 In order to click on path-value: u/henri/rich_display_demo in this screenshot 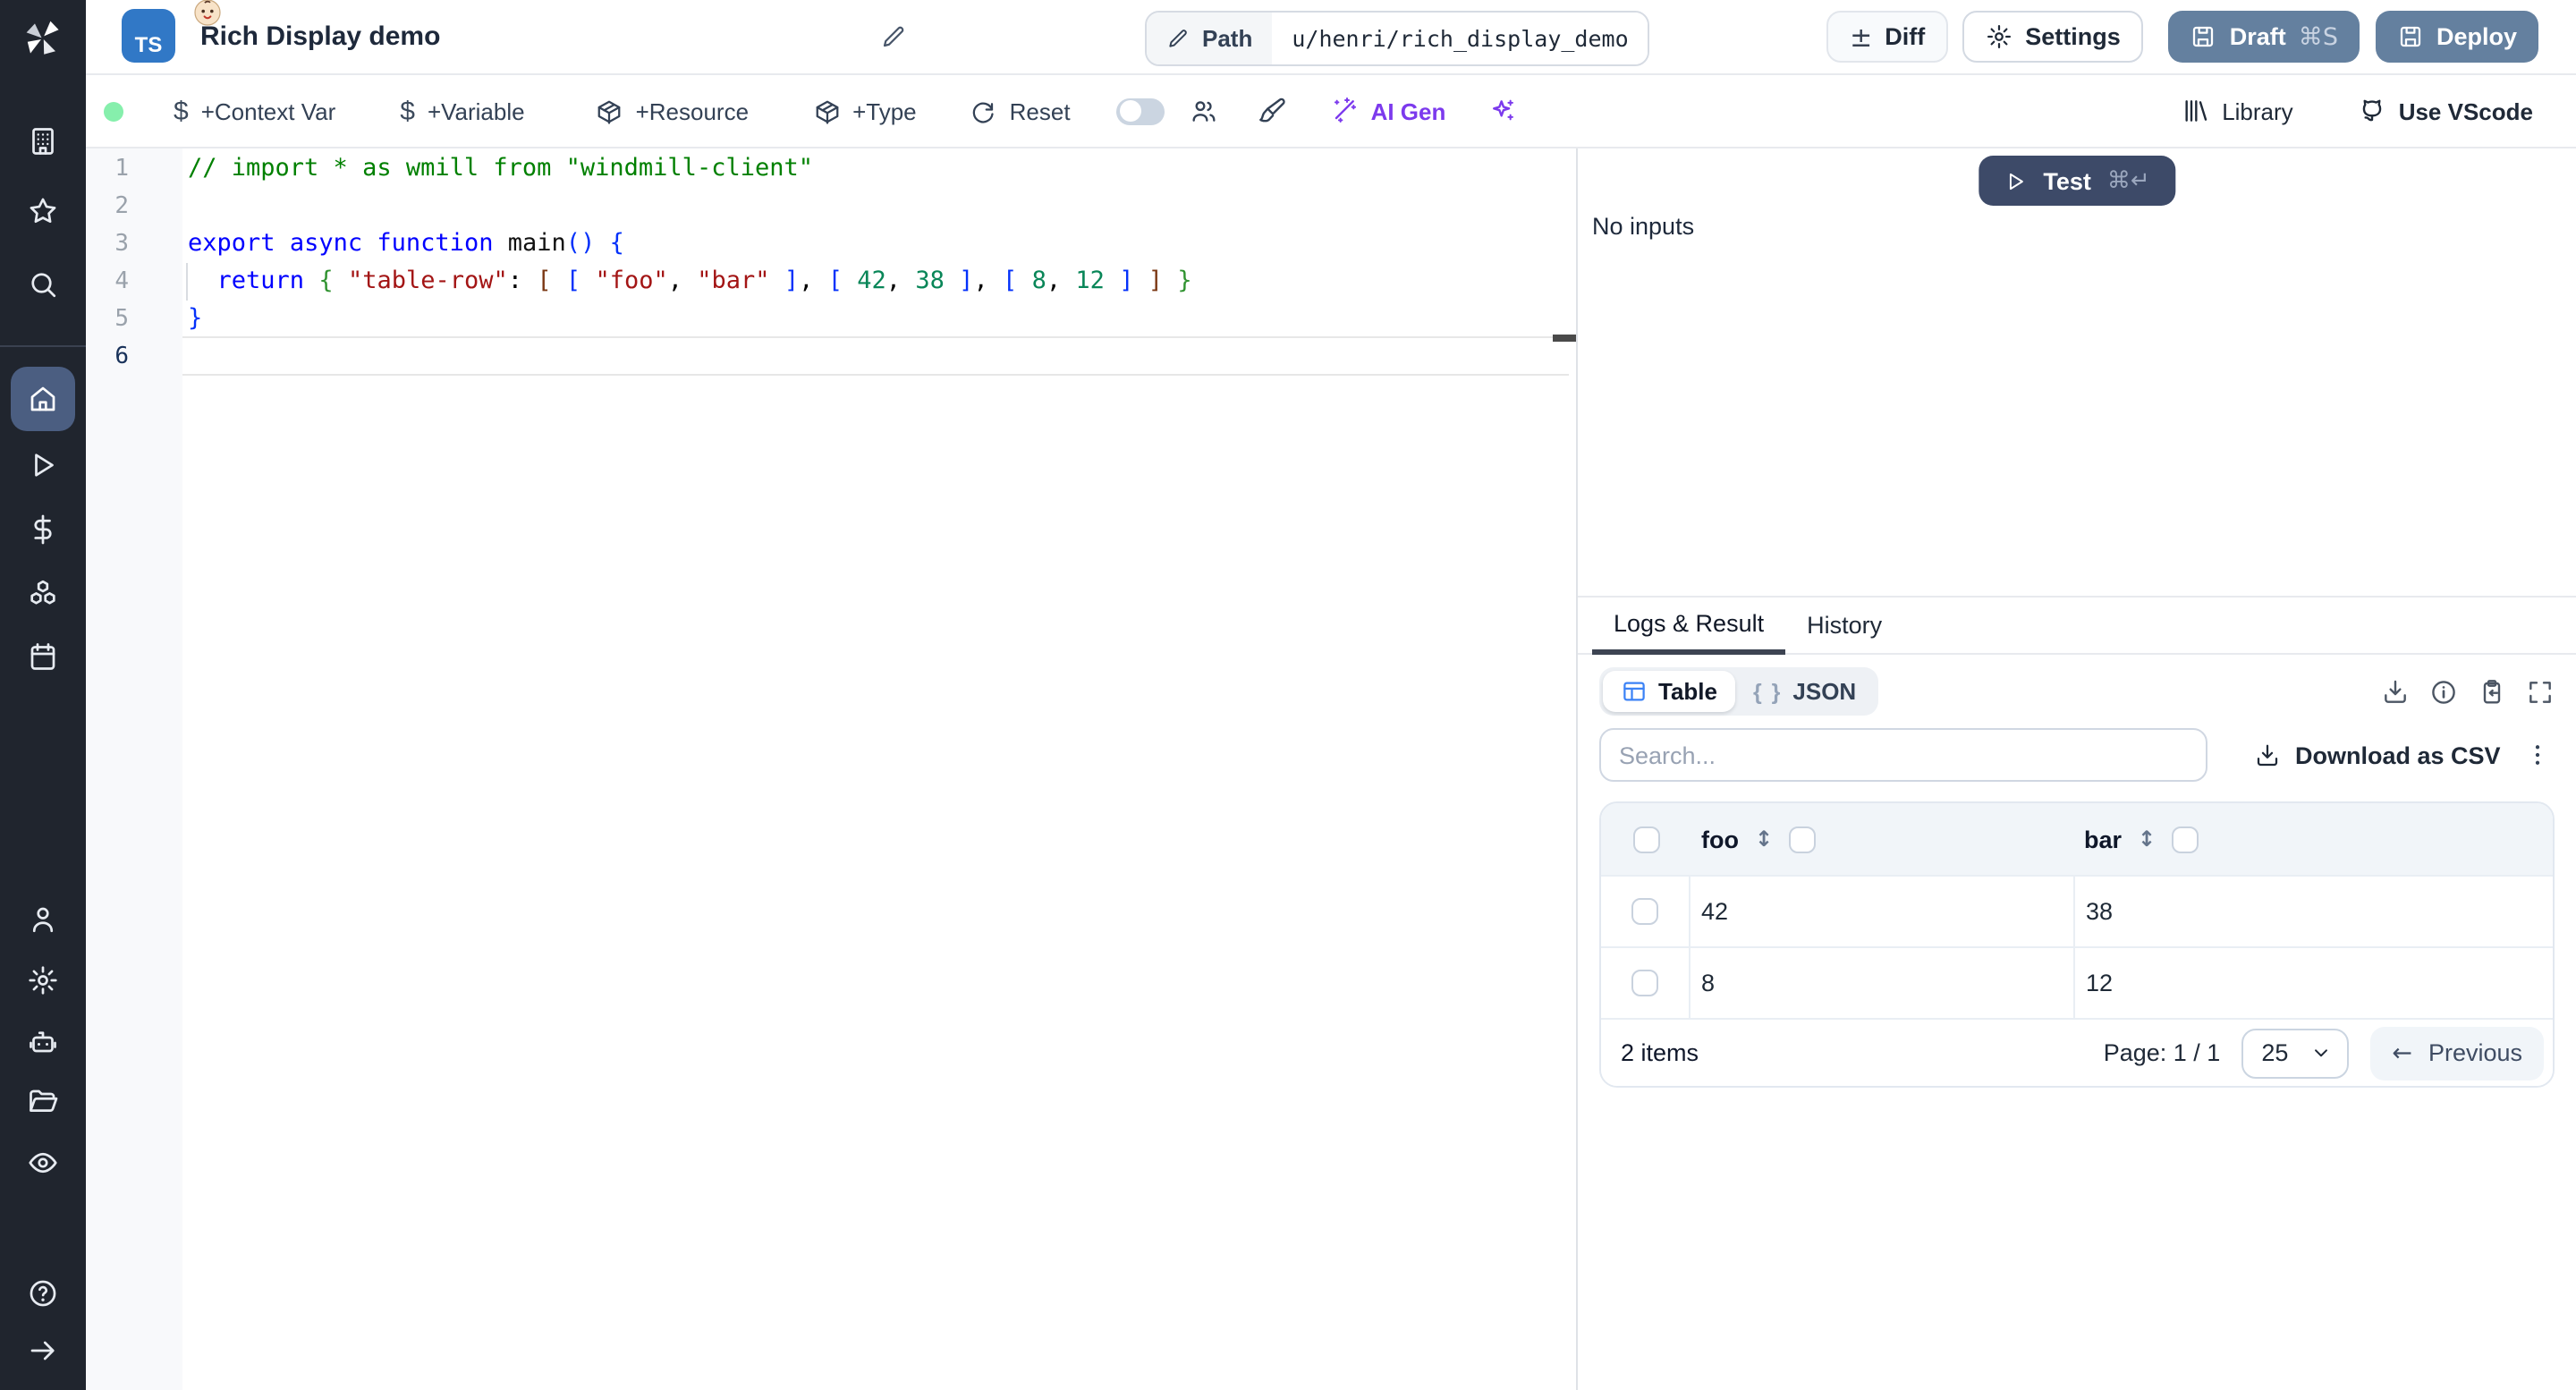, I will do `click(1460, 38)`.